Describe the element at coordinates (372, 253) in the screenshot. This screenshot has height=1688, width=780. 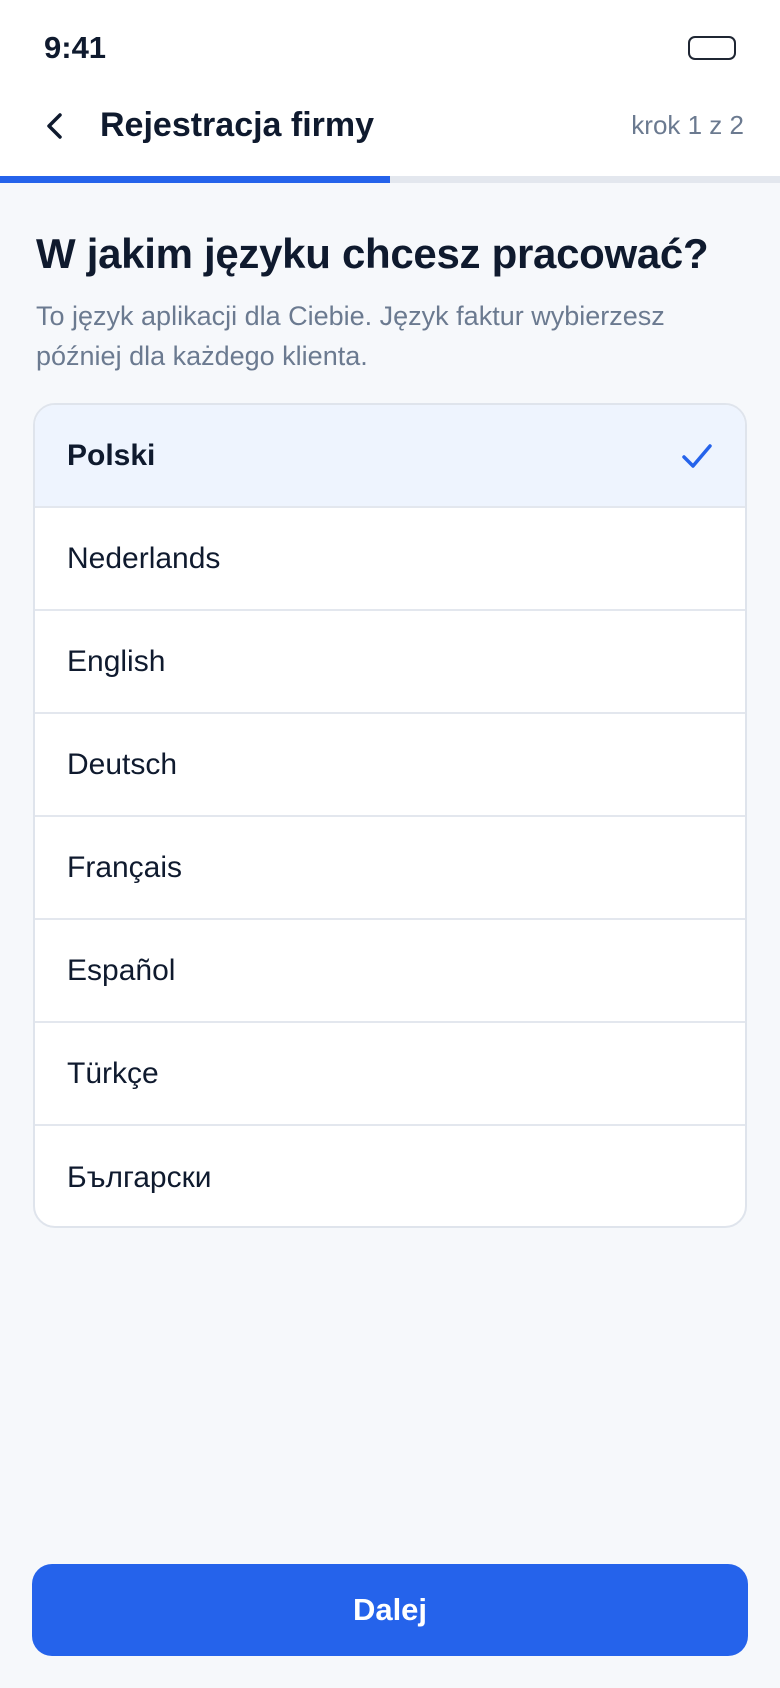
I see `question-heading: W jakim języku chcesz pracować?` at that location.